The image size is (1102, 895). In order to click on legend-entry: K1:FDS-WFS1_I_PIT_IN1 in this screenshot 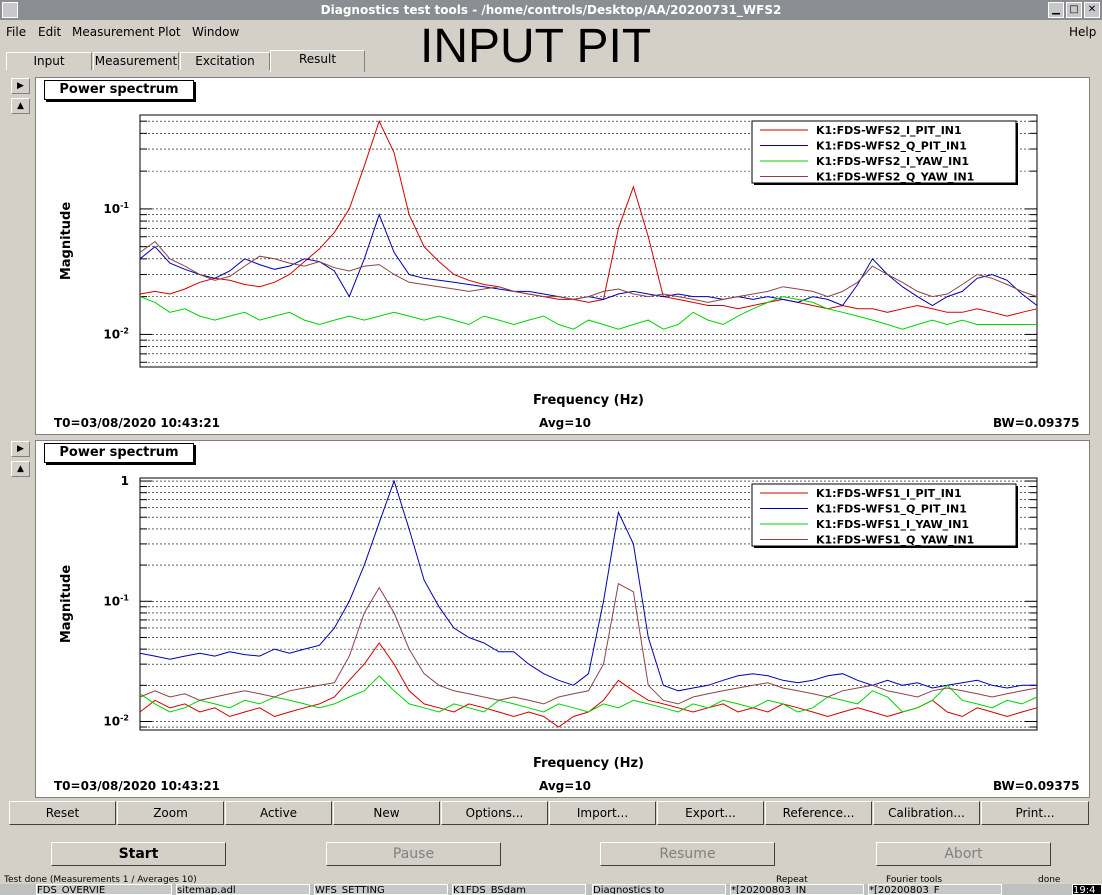, I will do `click(889, 493)`.